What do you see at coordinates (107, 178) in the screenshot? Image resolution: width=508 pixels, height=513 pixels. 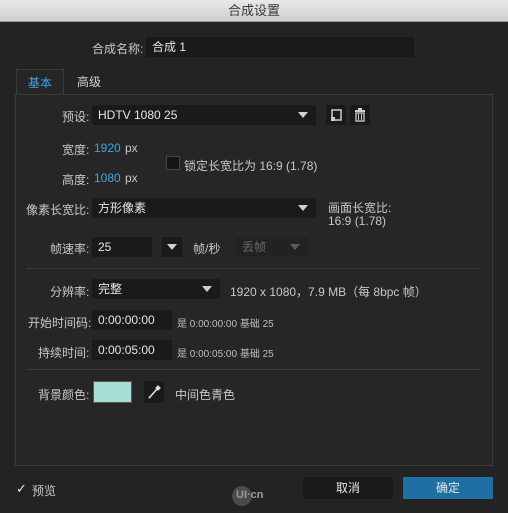 I see `height-value: 1080` at bounding box center [107, 178].